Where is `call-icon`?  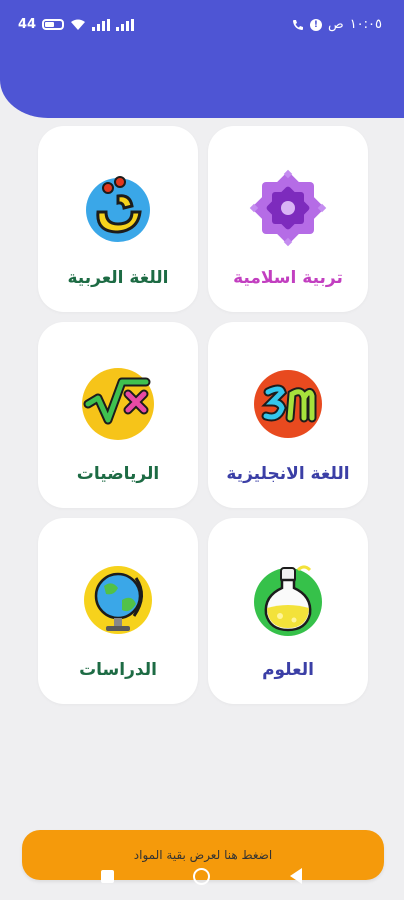 call-icon is located at coordinates (297, 24).